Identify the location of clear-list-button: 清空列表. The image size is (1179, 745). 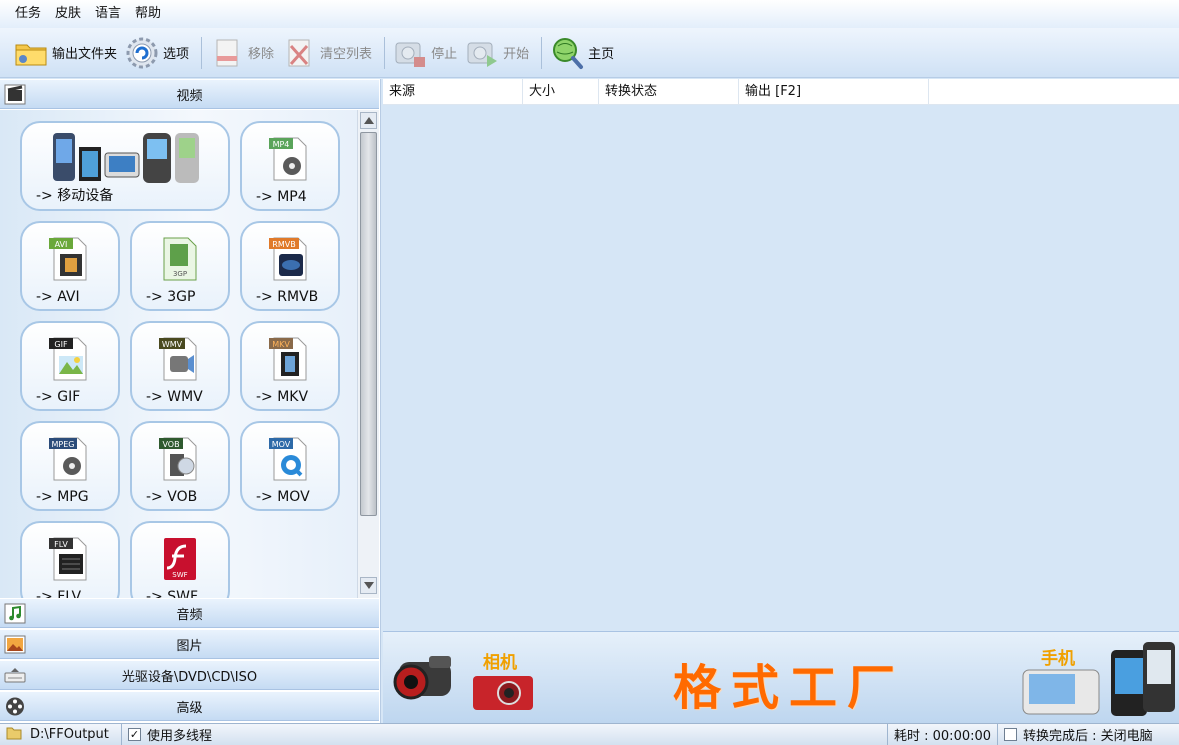
(329, 53).